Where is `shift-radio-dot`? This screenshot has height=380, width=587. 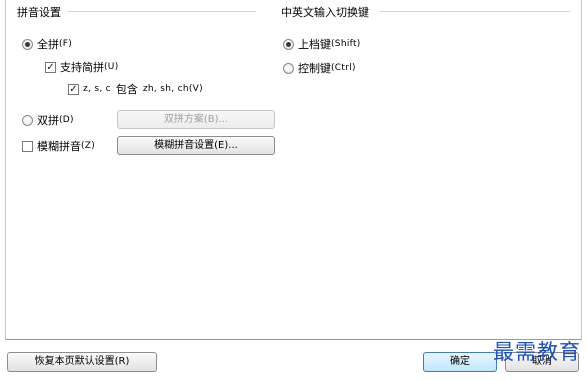 shift-radio-dot is located at coordinates (288, 44).